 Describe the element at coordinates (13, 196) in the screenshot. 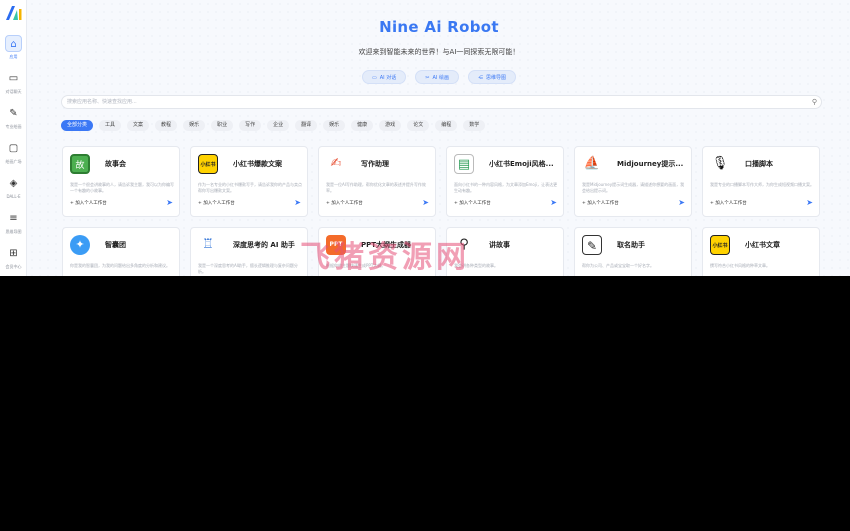

I see `sidebar-item-label: DALL-E` at that location.